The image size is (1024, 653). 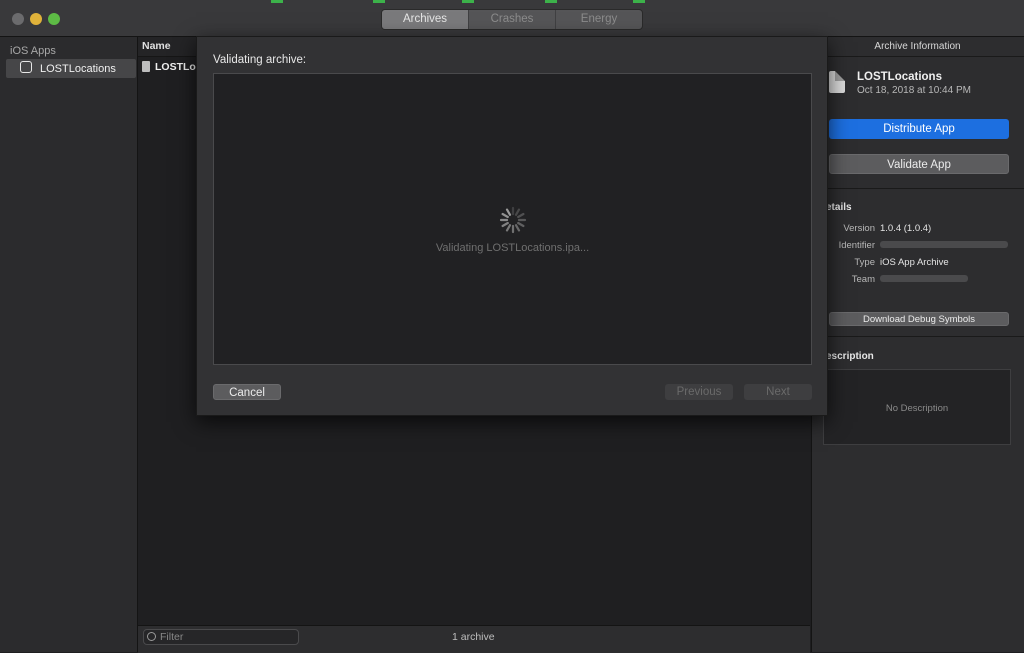 I want to click on archive-date: Oct 18, 2018 at 10:44 PM, so click(x=914, y=90).